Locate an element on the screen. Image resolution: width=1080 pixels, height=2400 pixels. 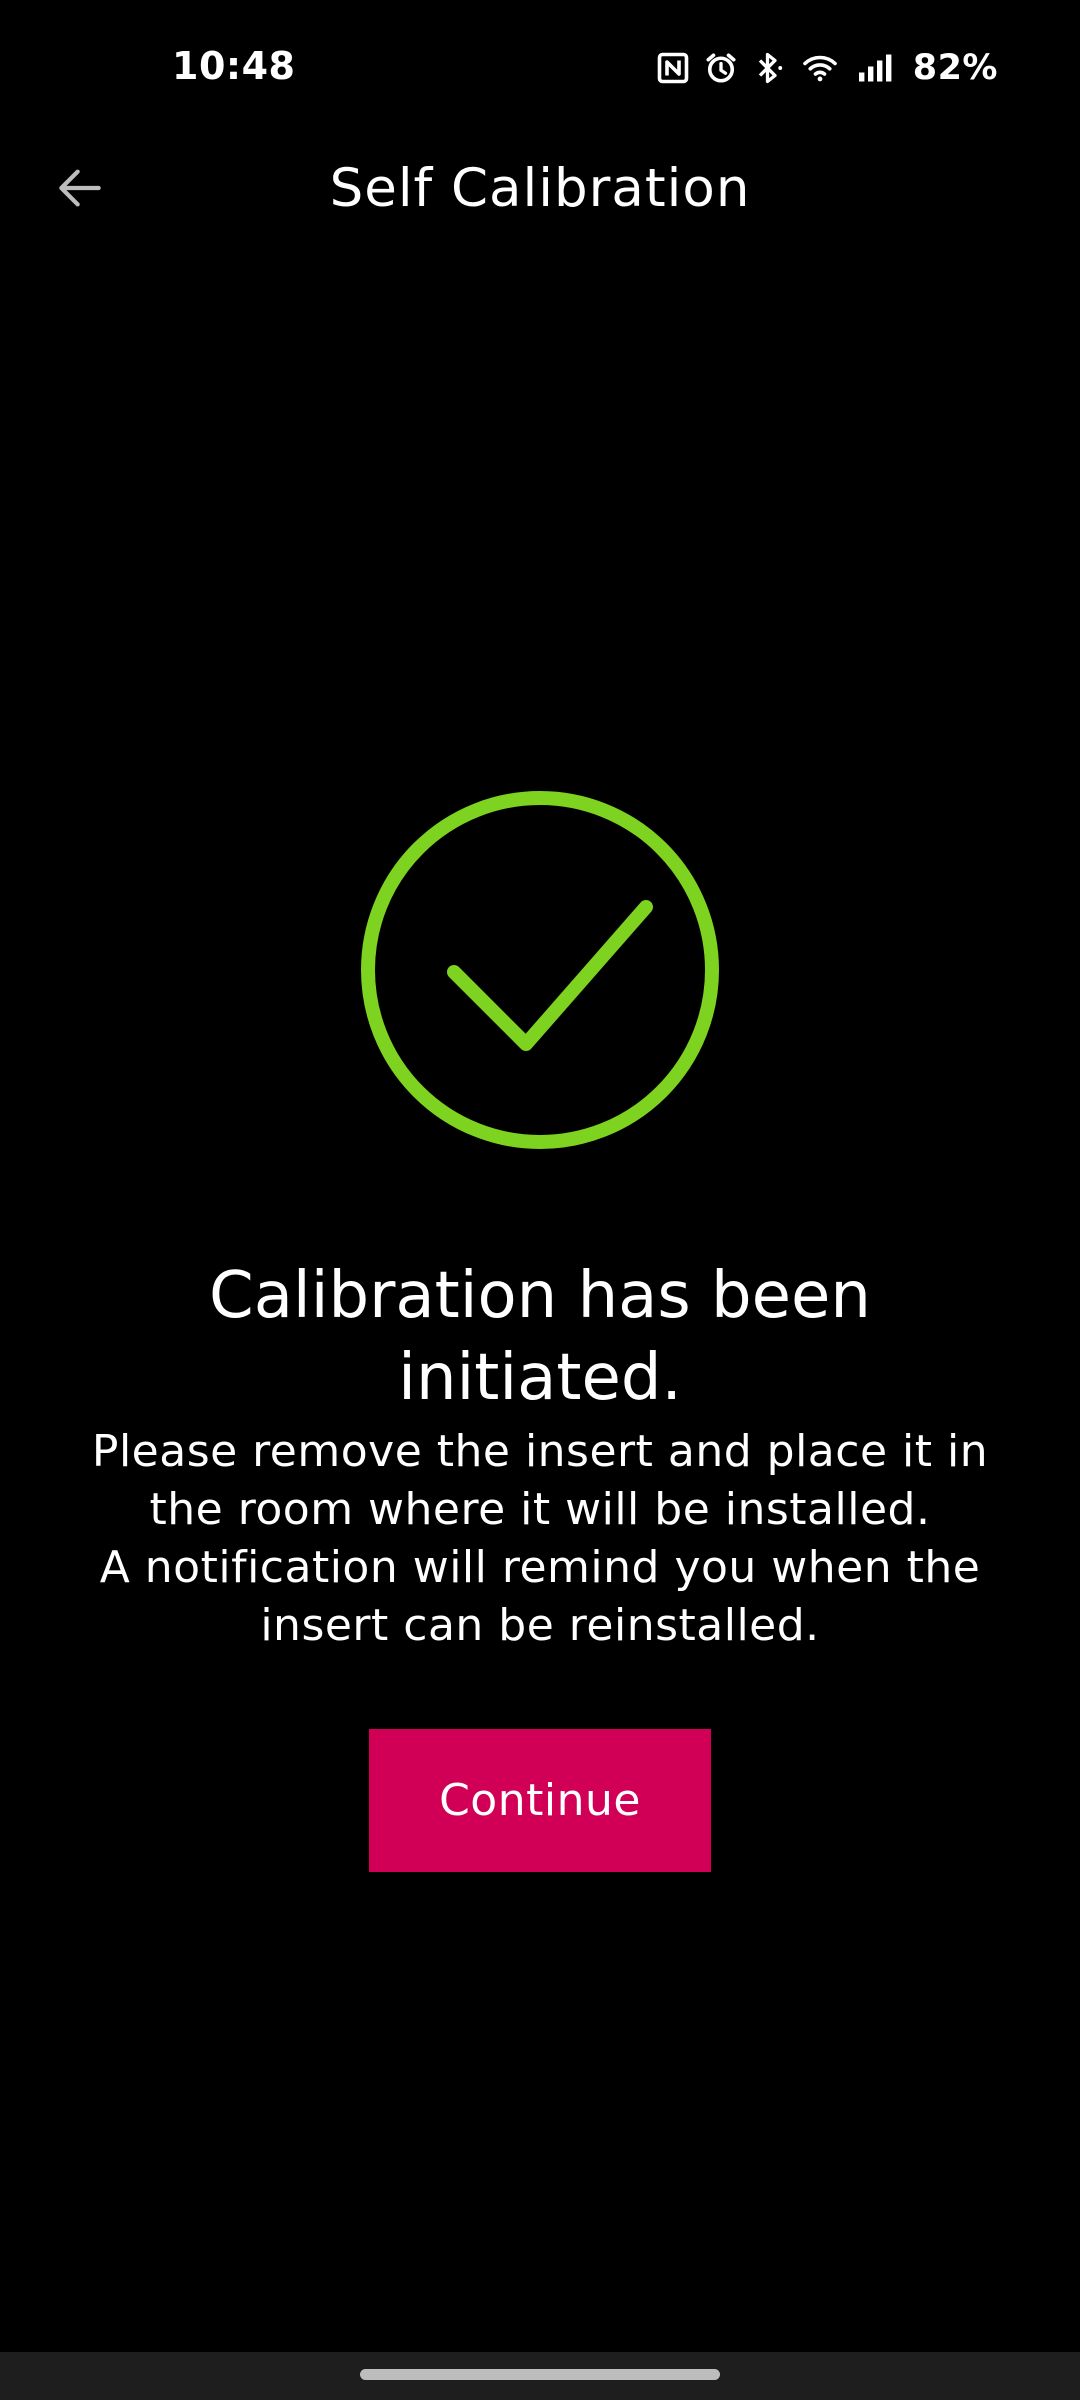
signal-icon is located at coordinates (875, 68).